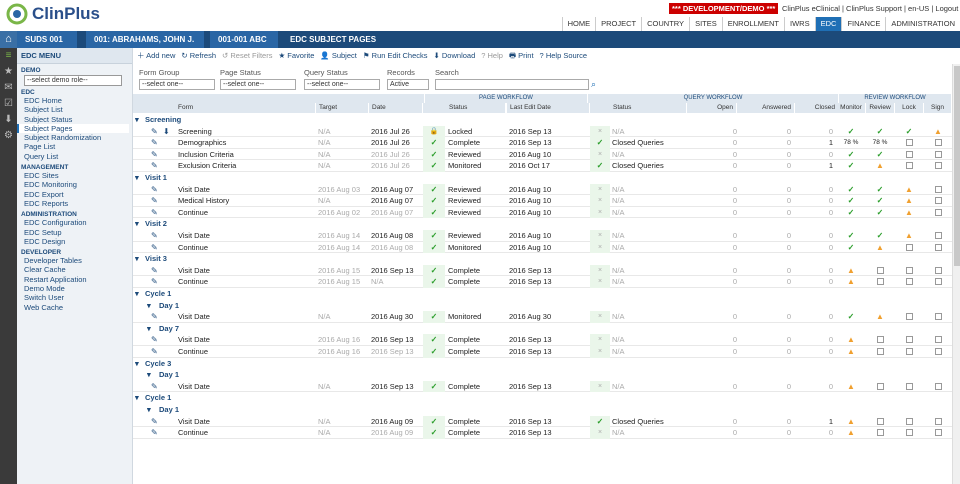 Image resolution: width=960 pixels, height=484 pixels. Describe the element at coordinates (956, 274) in the screenshot. I see `scrollbar` at that location.